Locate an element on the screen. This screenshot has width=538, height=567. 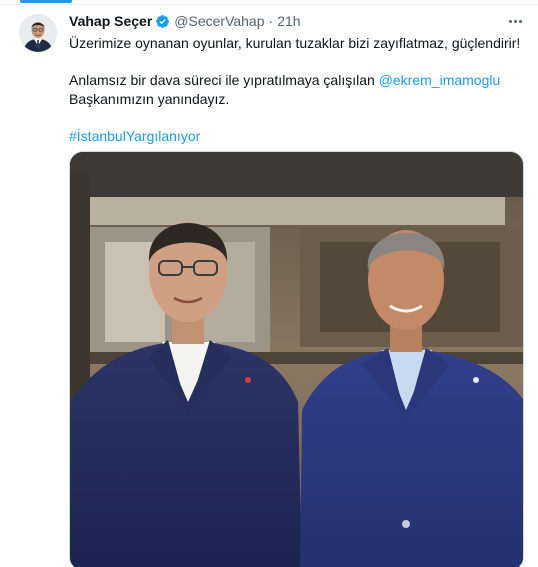
avatar-portrait-icon is located at coordinates (38, 33).